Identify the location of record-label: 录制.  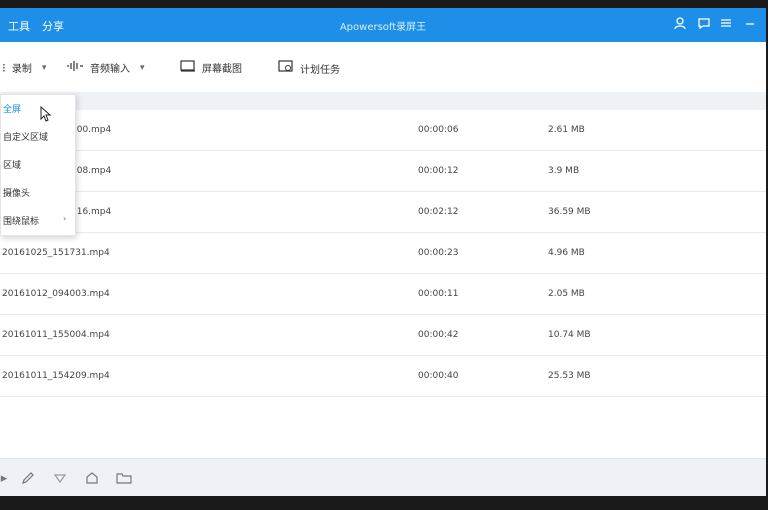
(21, 69).